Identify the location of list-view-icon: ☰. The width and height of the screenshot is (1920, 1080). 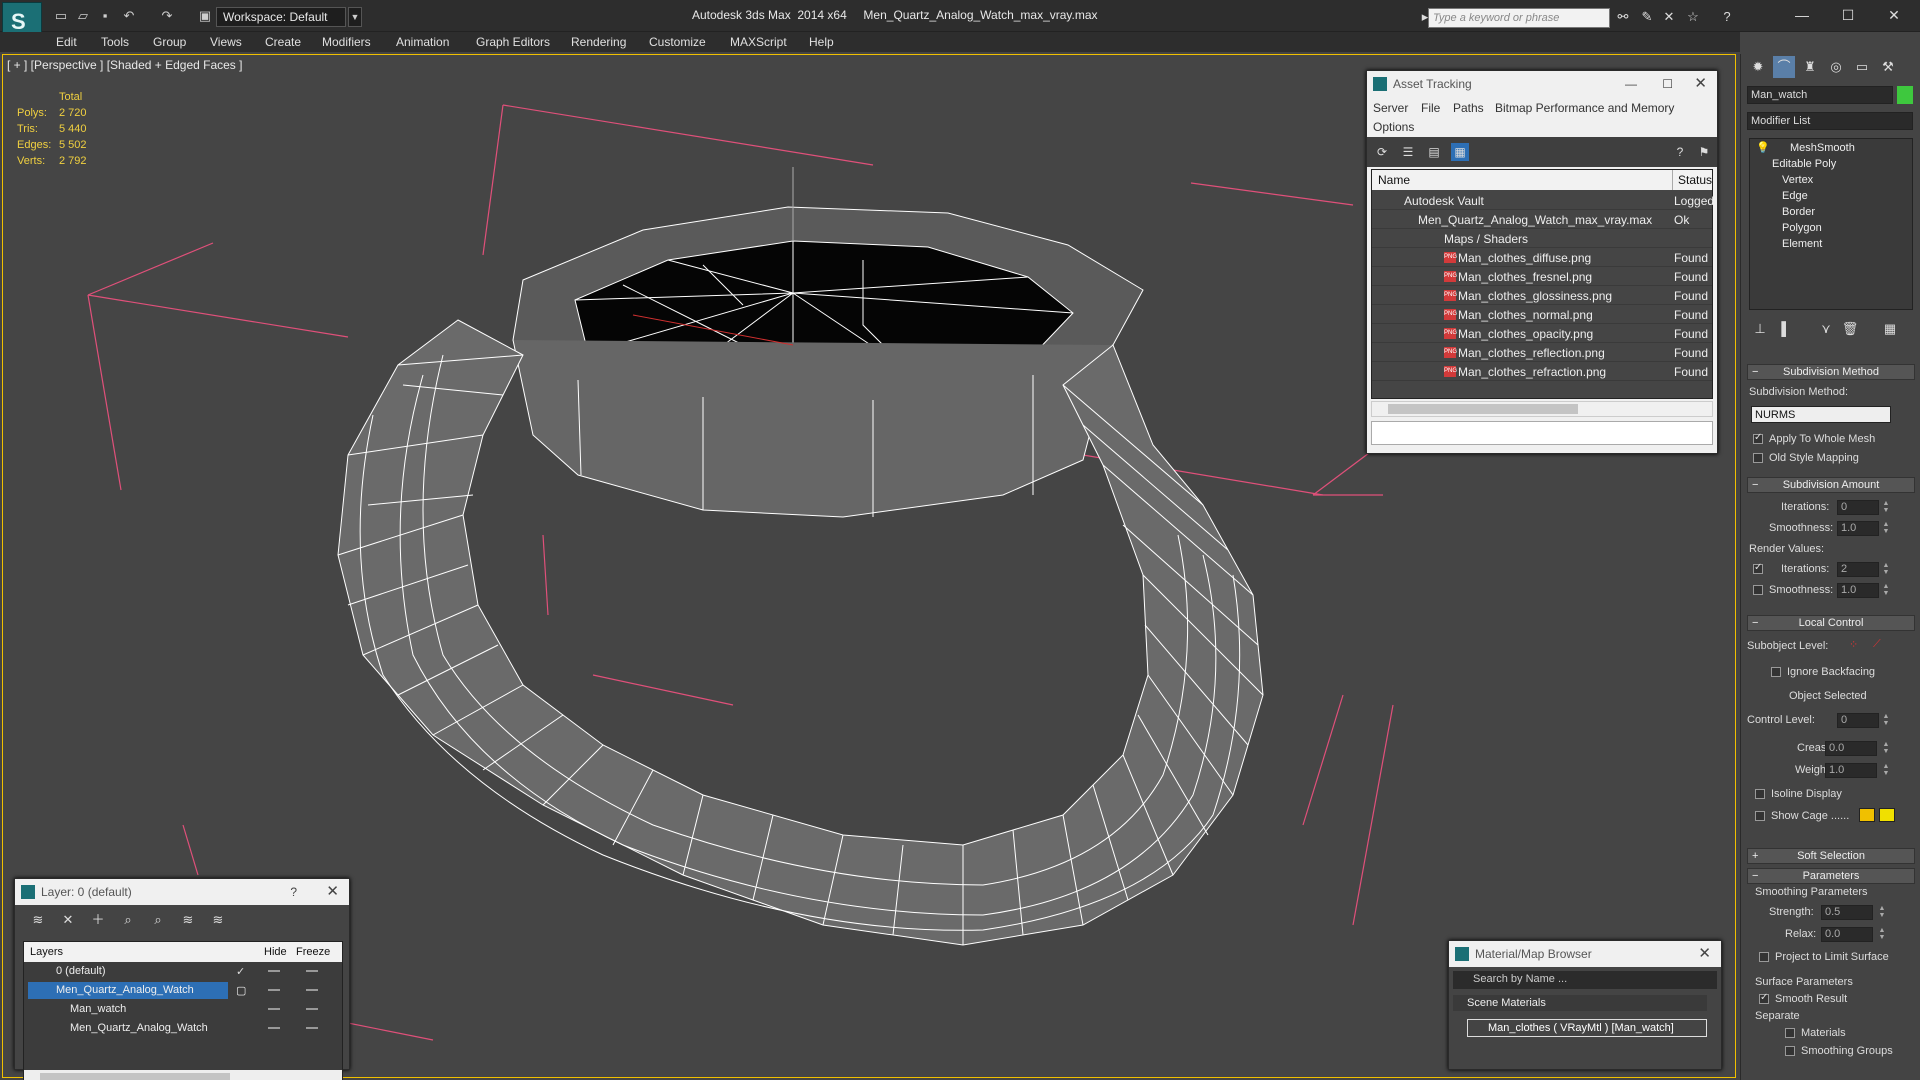
(1408, 152).